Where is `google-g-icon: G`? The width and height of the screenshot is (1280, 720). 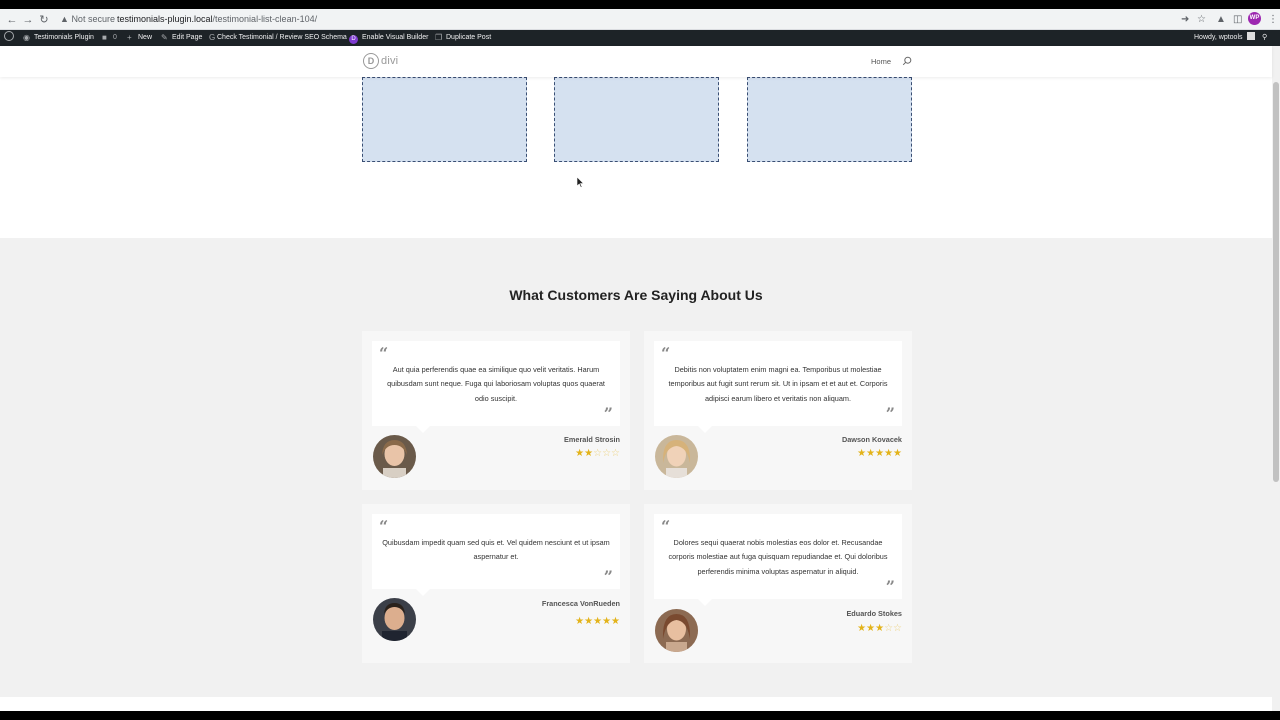 google-g-icon: G is located at coordinates (212, 37).